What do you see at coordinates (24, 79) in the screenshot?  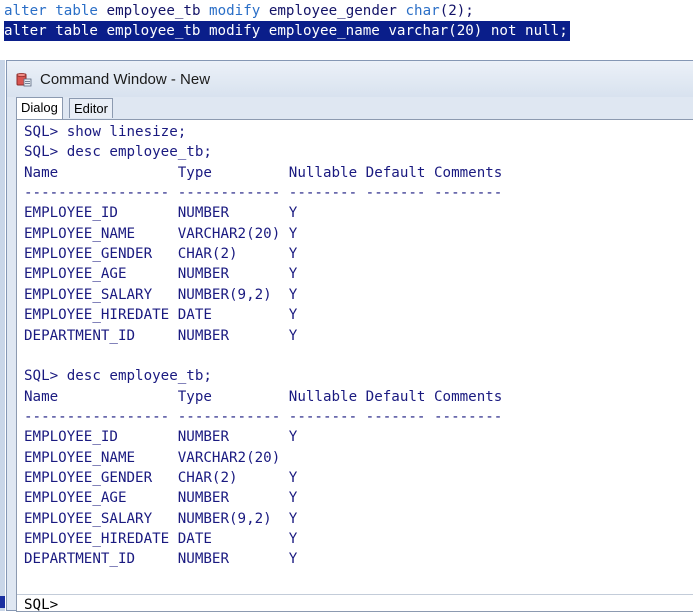 I see `database-icon` at bounding box center [24, 79].